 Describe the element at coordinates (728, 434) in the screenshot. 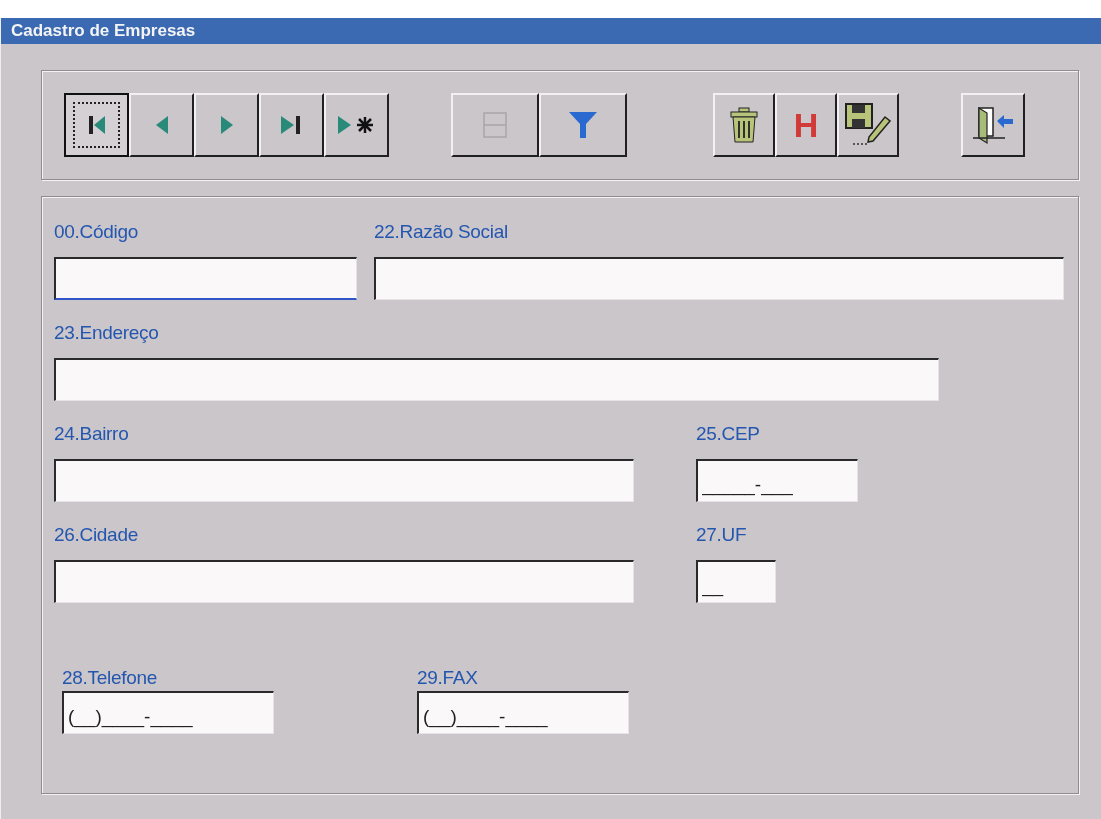

I see `field-label: 25.CEP` at that location.